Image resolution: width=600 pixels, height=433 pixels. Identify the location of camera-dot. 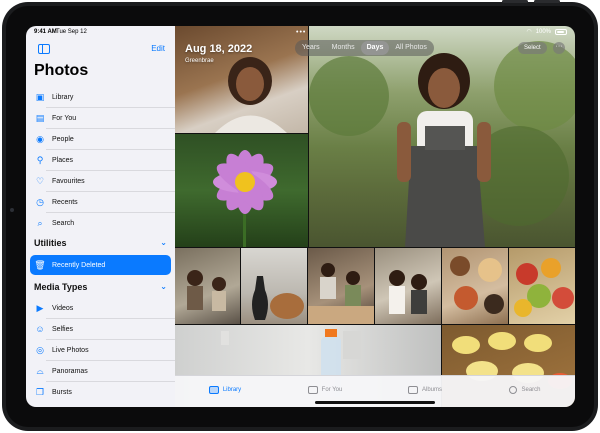
(12, 210).